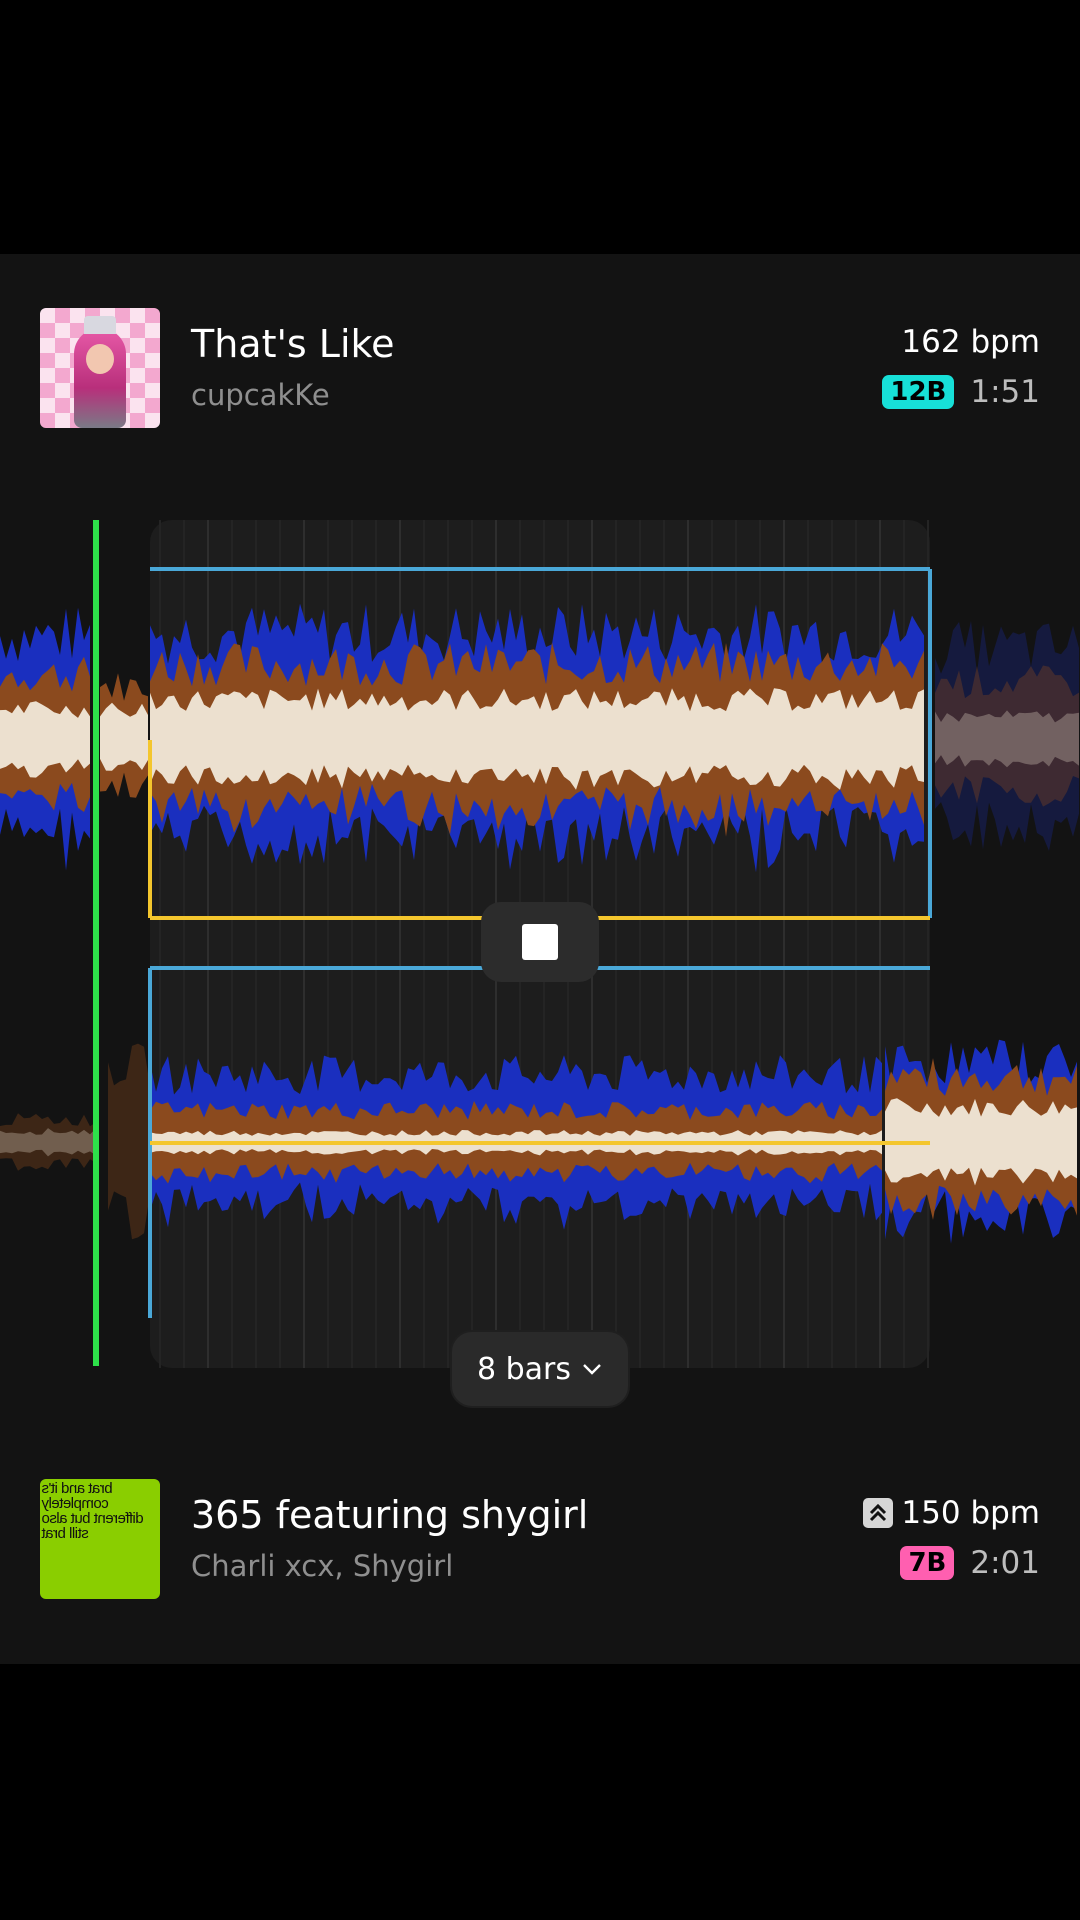  Describe the element at coordinates (961, 392) in the screenshot. I see `track-a-key-duration: 12B 1:51` at that location.